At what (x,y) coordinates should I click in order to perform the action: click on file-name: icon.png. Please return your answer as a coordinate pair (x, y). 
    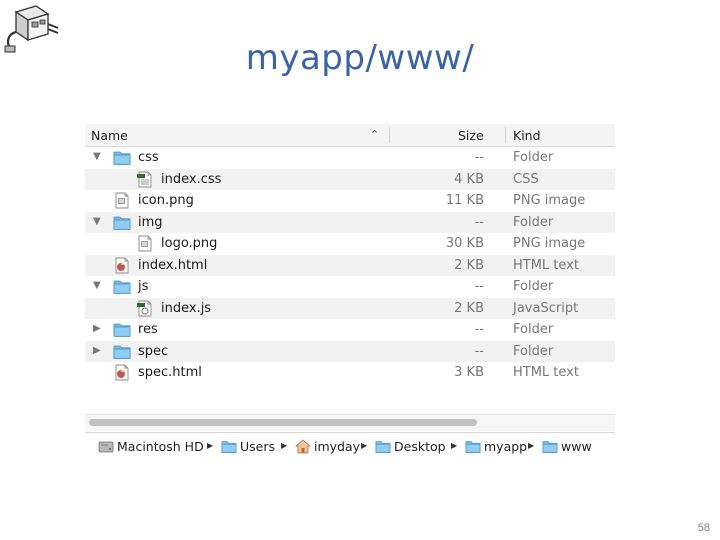
    Looking at the image, I should click on (166, 200).